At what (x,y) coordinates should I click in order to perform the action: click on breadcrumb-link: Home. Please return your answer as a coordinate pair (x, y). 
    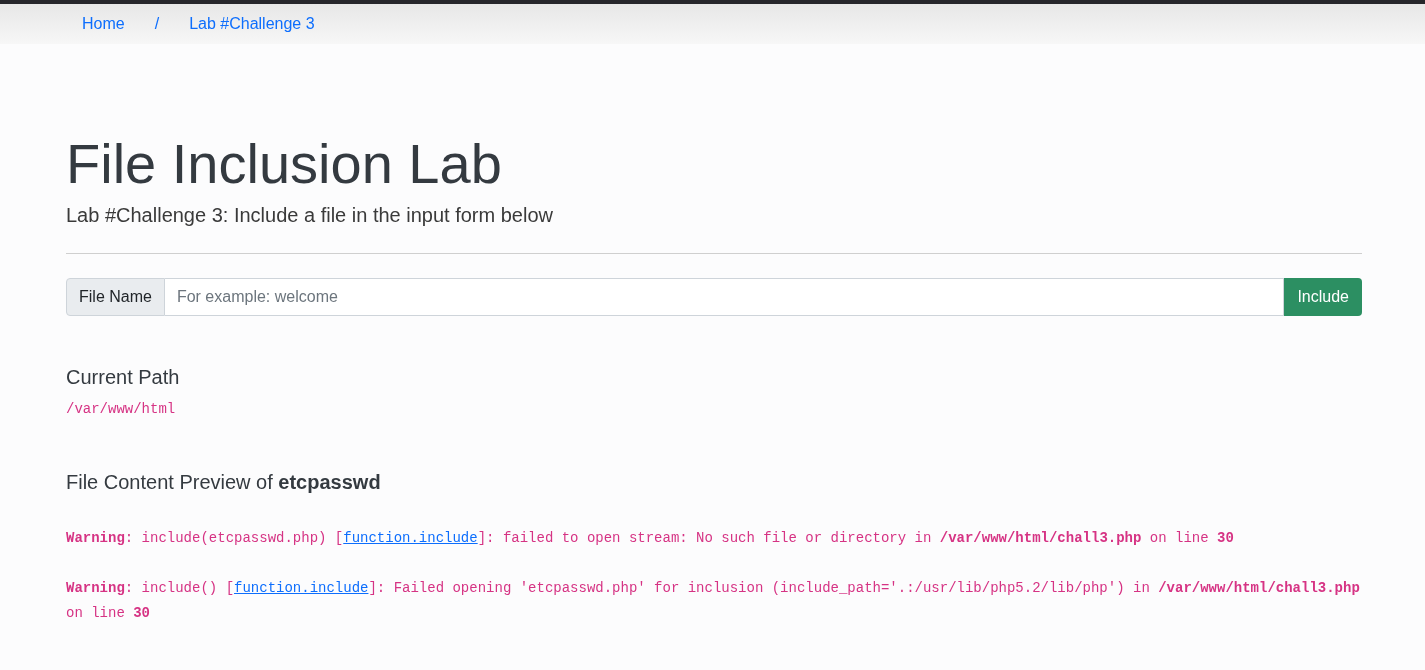
    Looking at the image, I should click on (103, 24).